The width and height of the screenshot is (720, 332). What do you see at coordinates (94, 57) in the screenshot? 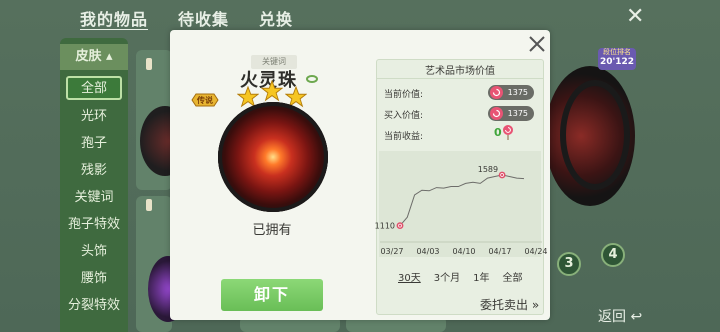
I see `sidebar-item-skin: 皮肤 ▴` at bounding box center [94, 57].